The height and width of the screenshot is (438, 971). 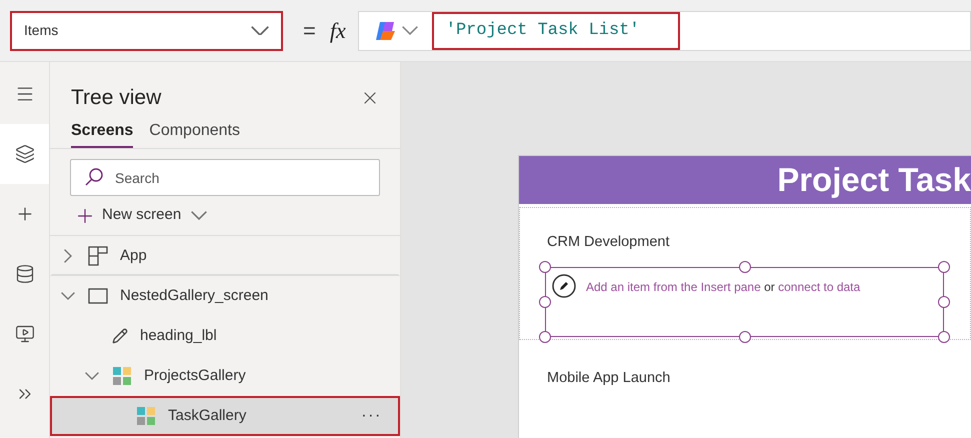 What do you see at coordinates (195, 376) in the screenshot?
I see `item-label: ProjectsGallery` at bounding box center [195, 376].